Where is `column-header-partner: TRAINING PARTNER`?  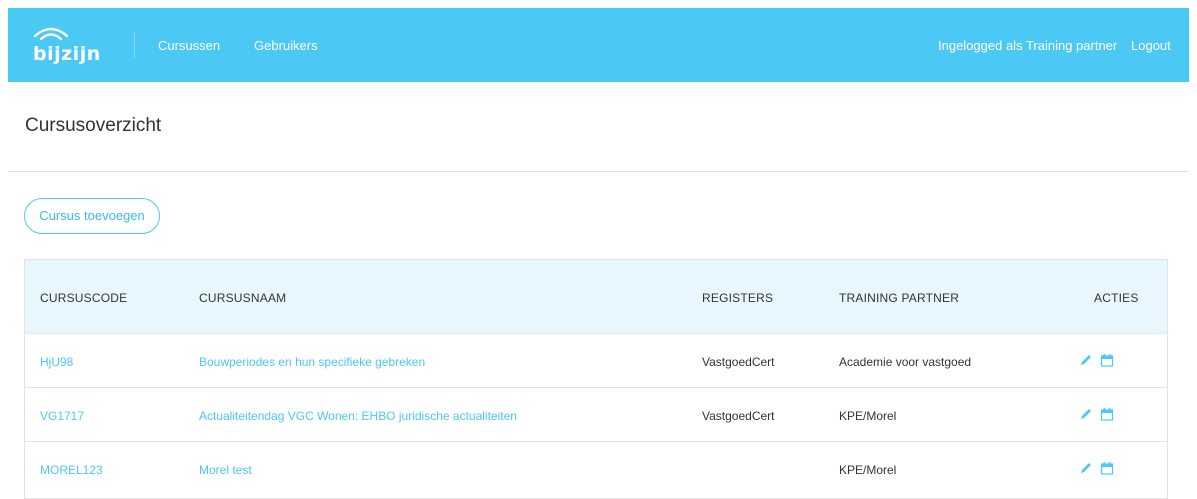
column-header-partner: TRAINING PARTNER is located at coordinates (899, 298).